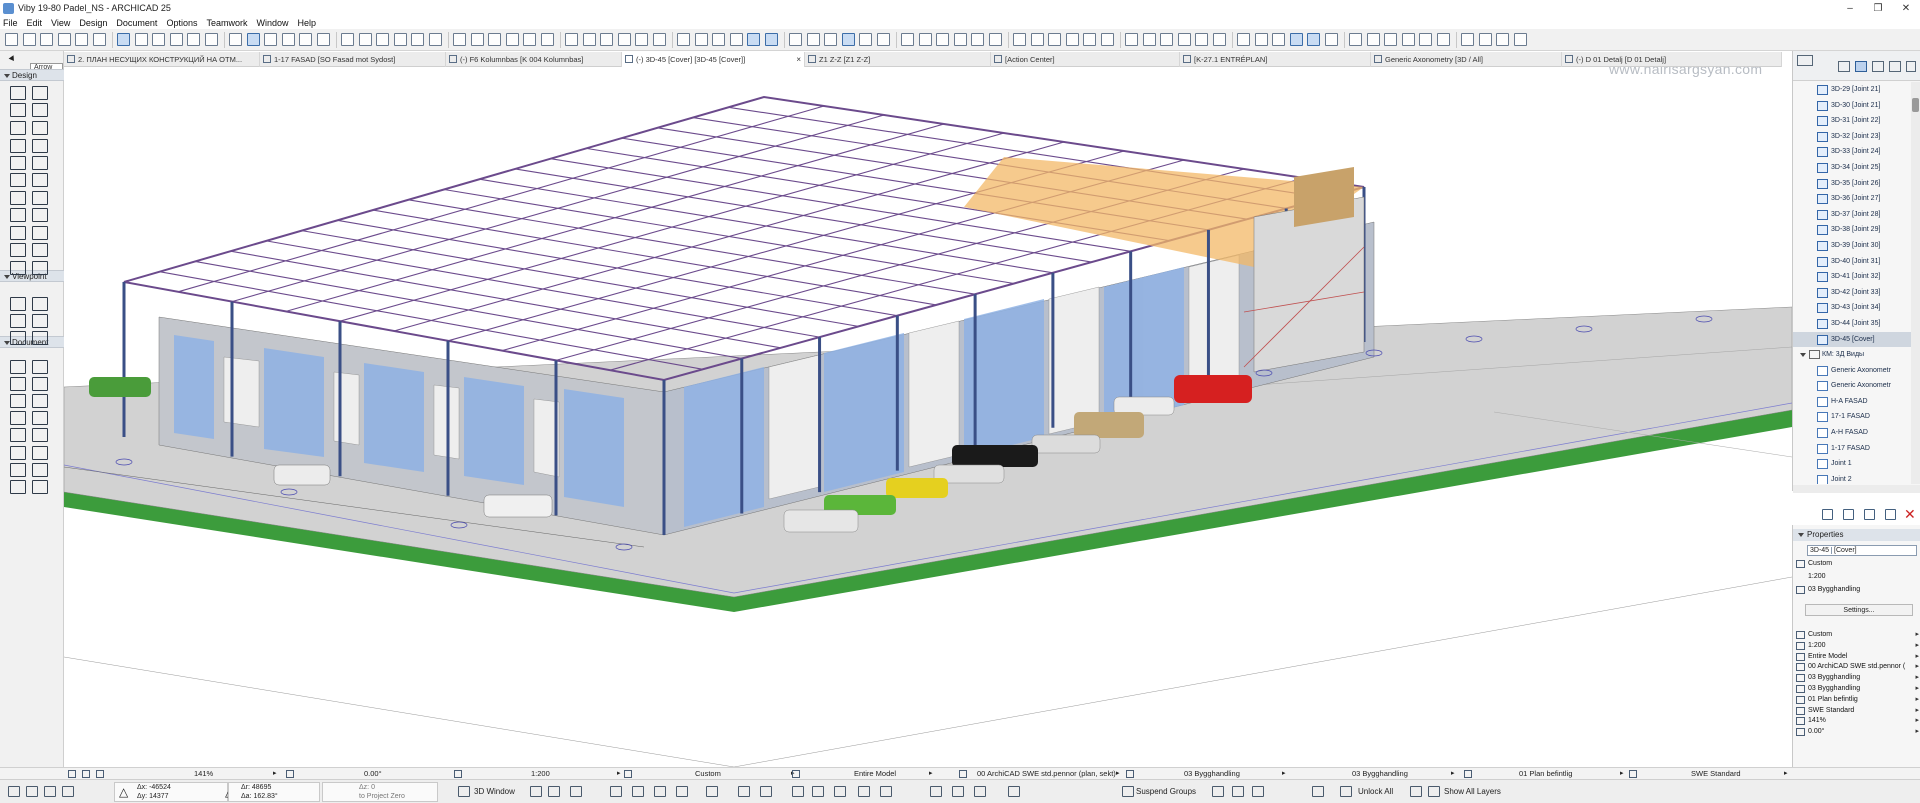 The height and width of the screenshot is (803, 1920). Describe the element at coordinates (1856, 590) in the screenshot. I see `property-layer-combination: 03 Bygghandling` at that location.